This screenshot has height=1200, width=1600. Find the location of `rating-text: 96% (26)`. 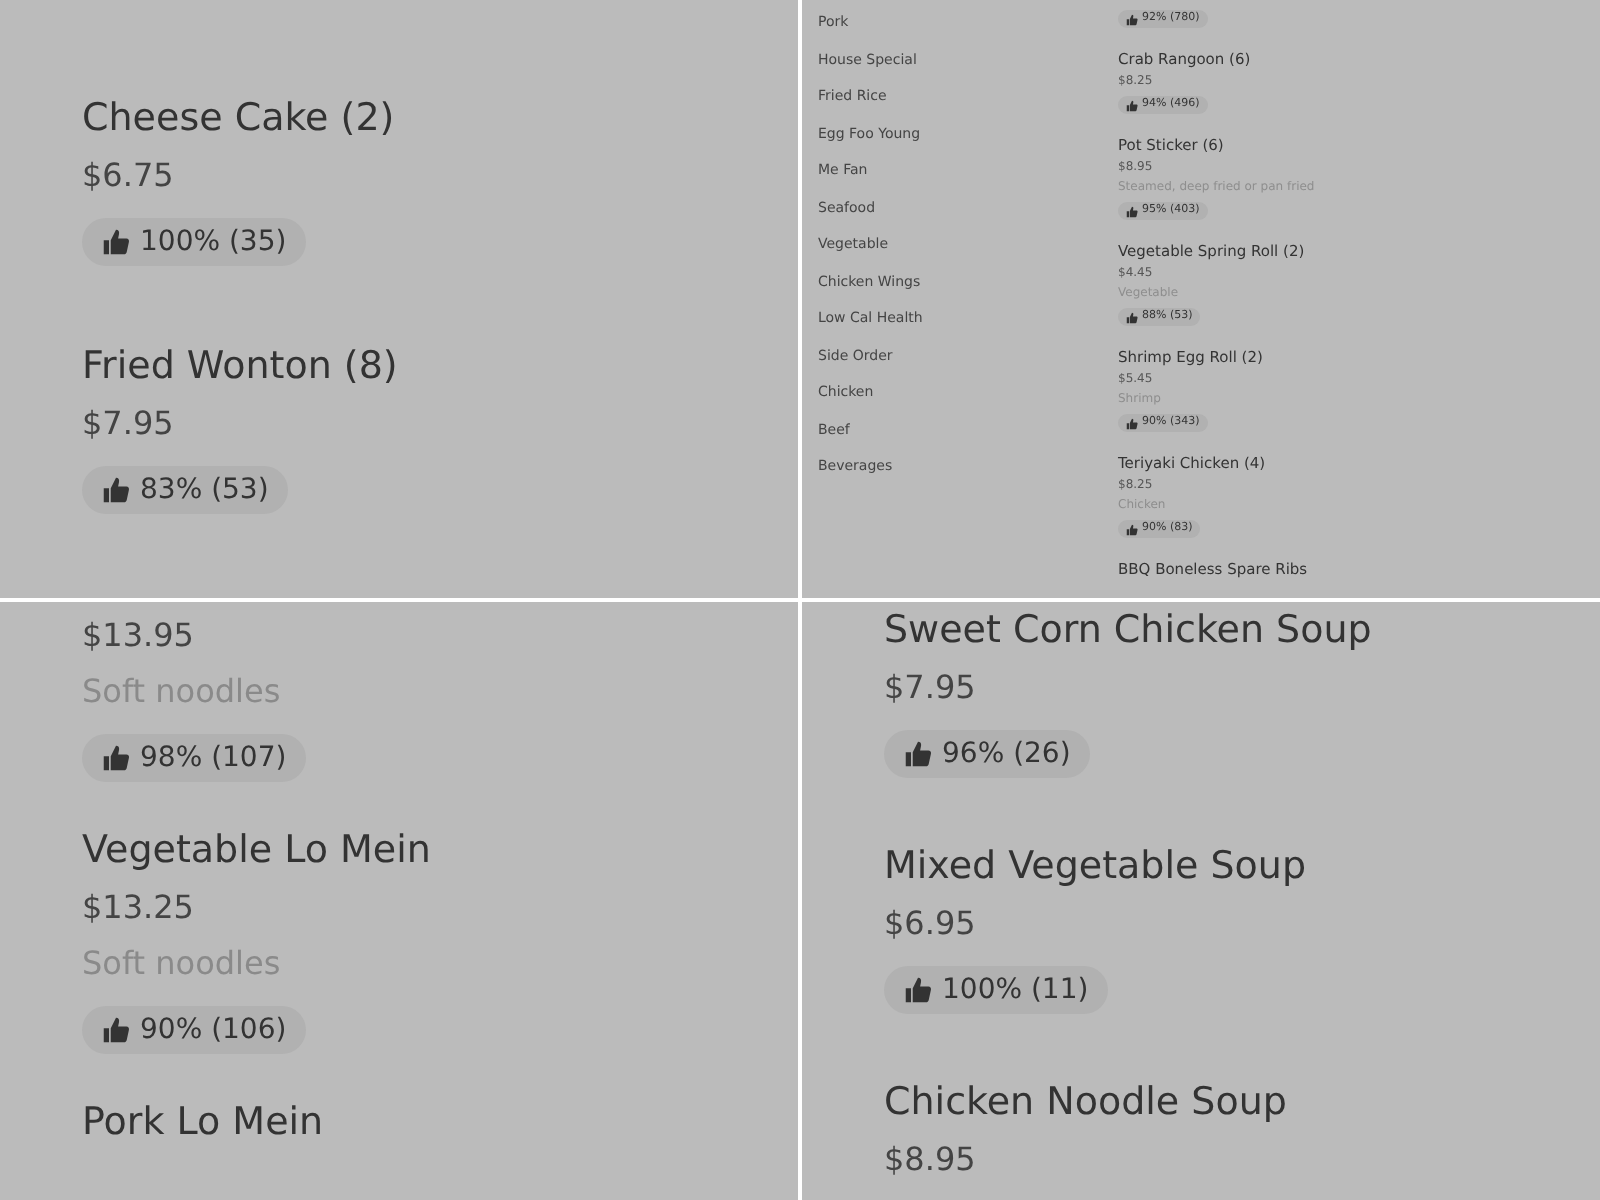

rating-text: 96% (26) is located at coordinates (1006, 754).